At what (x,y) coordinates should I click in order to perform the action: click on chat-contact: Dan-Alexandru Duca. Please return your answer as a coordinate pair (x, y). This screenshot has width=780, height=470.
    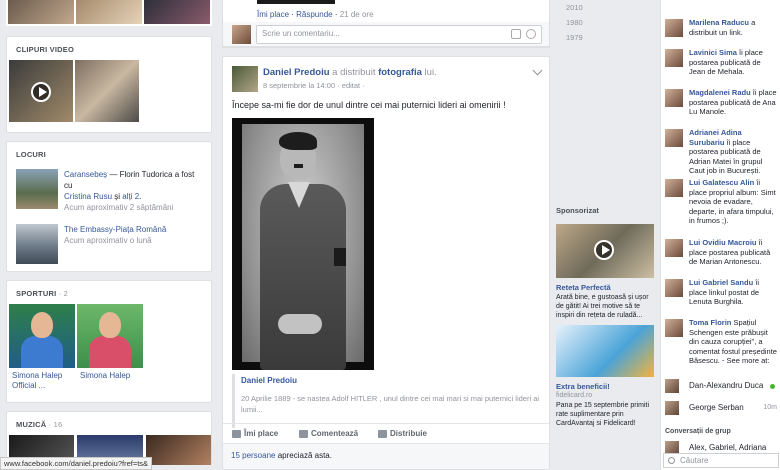
    Looking at the image, I should click on (720, 386).